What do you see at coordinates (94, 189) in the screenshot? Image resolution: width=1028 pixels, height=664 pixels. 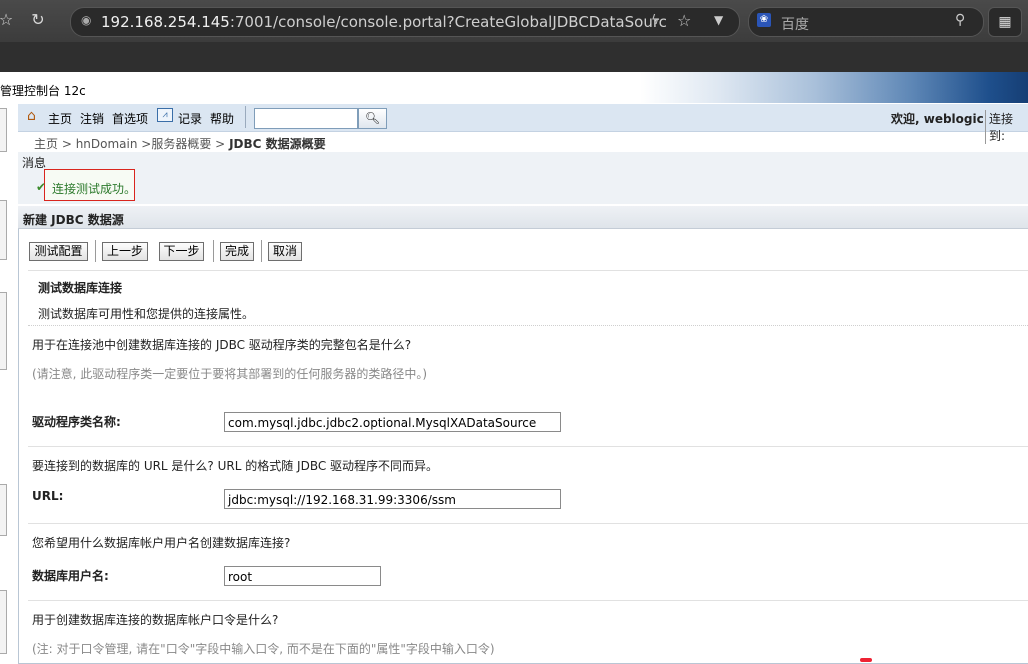 I see `success-message: 连接测试成功。` at bounding box center [94, 189].